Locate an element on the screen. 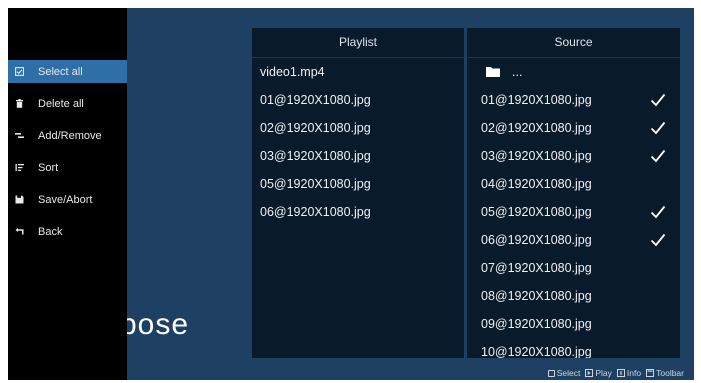  source-file-name: 05@1920X1080.jpg is located at coordinates (536, 212).